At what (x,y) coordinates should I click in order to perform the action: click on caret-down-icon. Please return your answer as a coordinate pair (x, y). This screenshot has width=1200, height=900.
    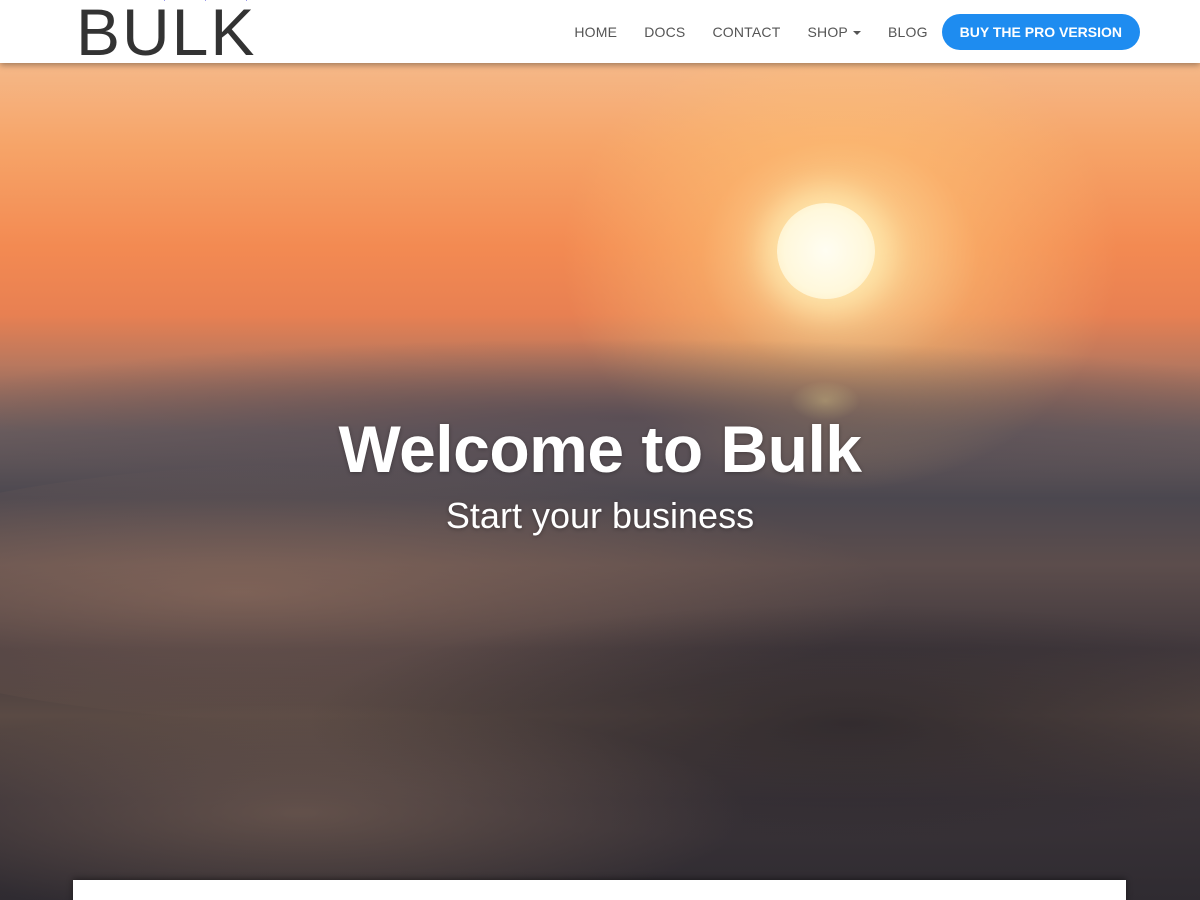
    Looking at the image, I should click on (856, 32).